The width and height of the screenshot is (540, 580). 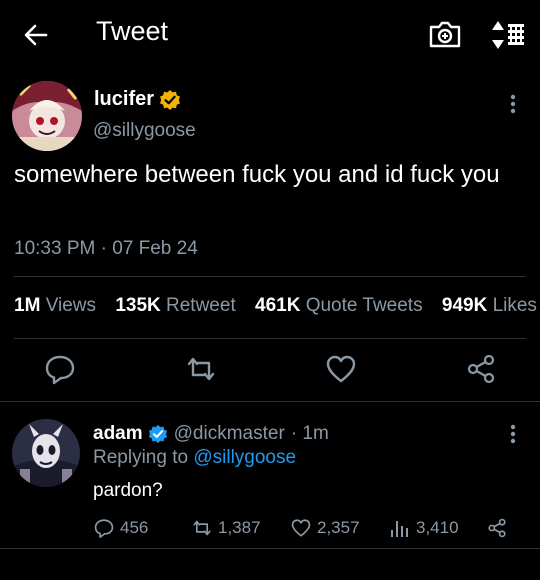 What do you see at coordinates (124, 99) in the screenshot?
I see `author-name: lucifer` at bounding box center [124, 99].